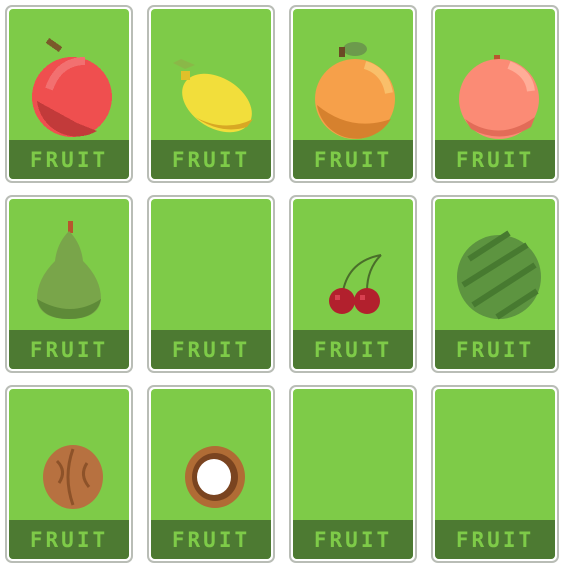  I want to click on cherries-icon, so click(355, 284).